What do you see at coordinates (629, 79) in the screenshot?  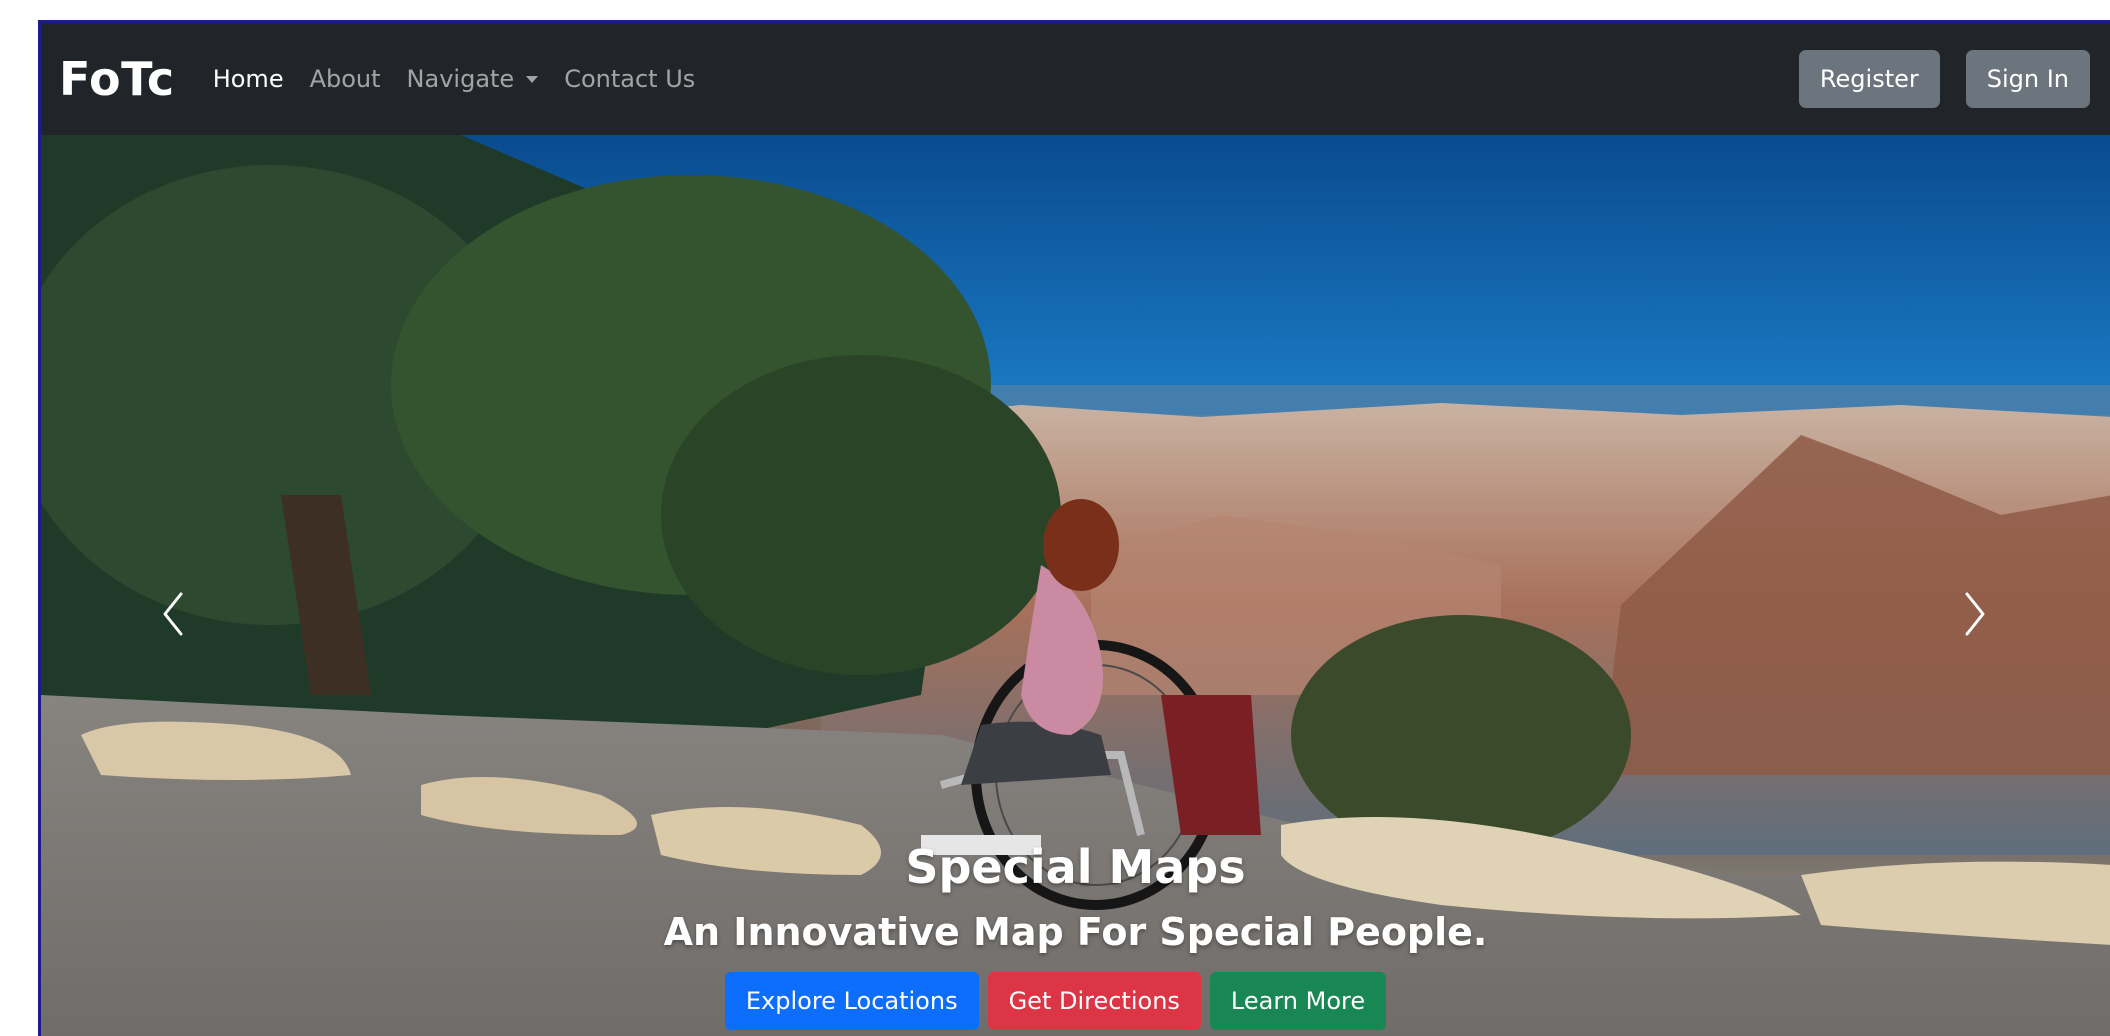 I see `nav-link-contact: Contact Us` at bounding box center [629, 79].